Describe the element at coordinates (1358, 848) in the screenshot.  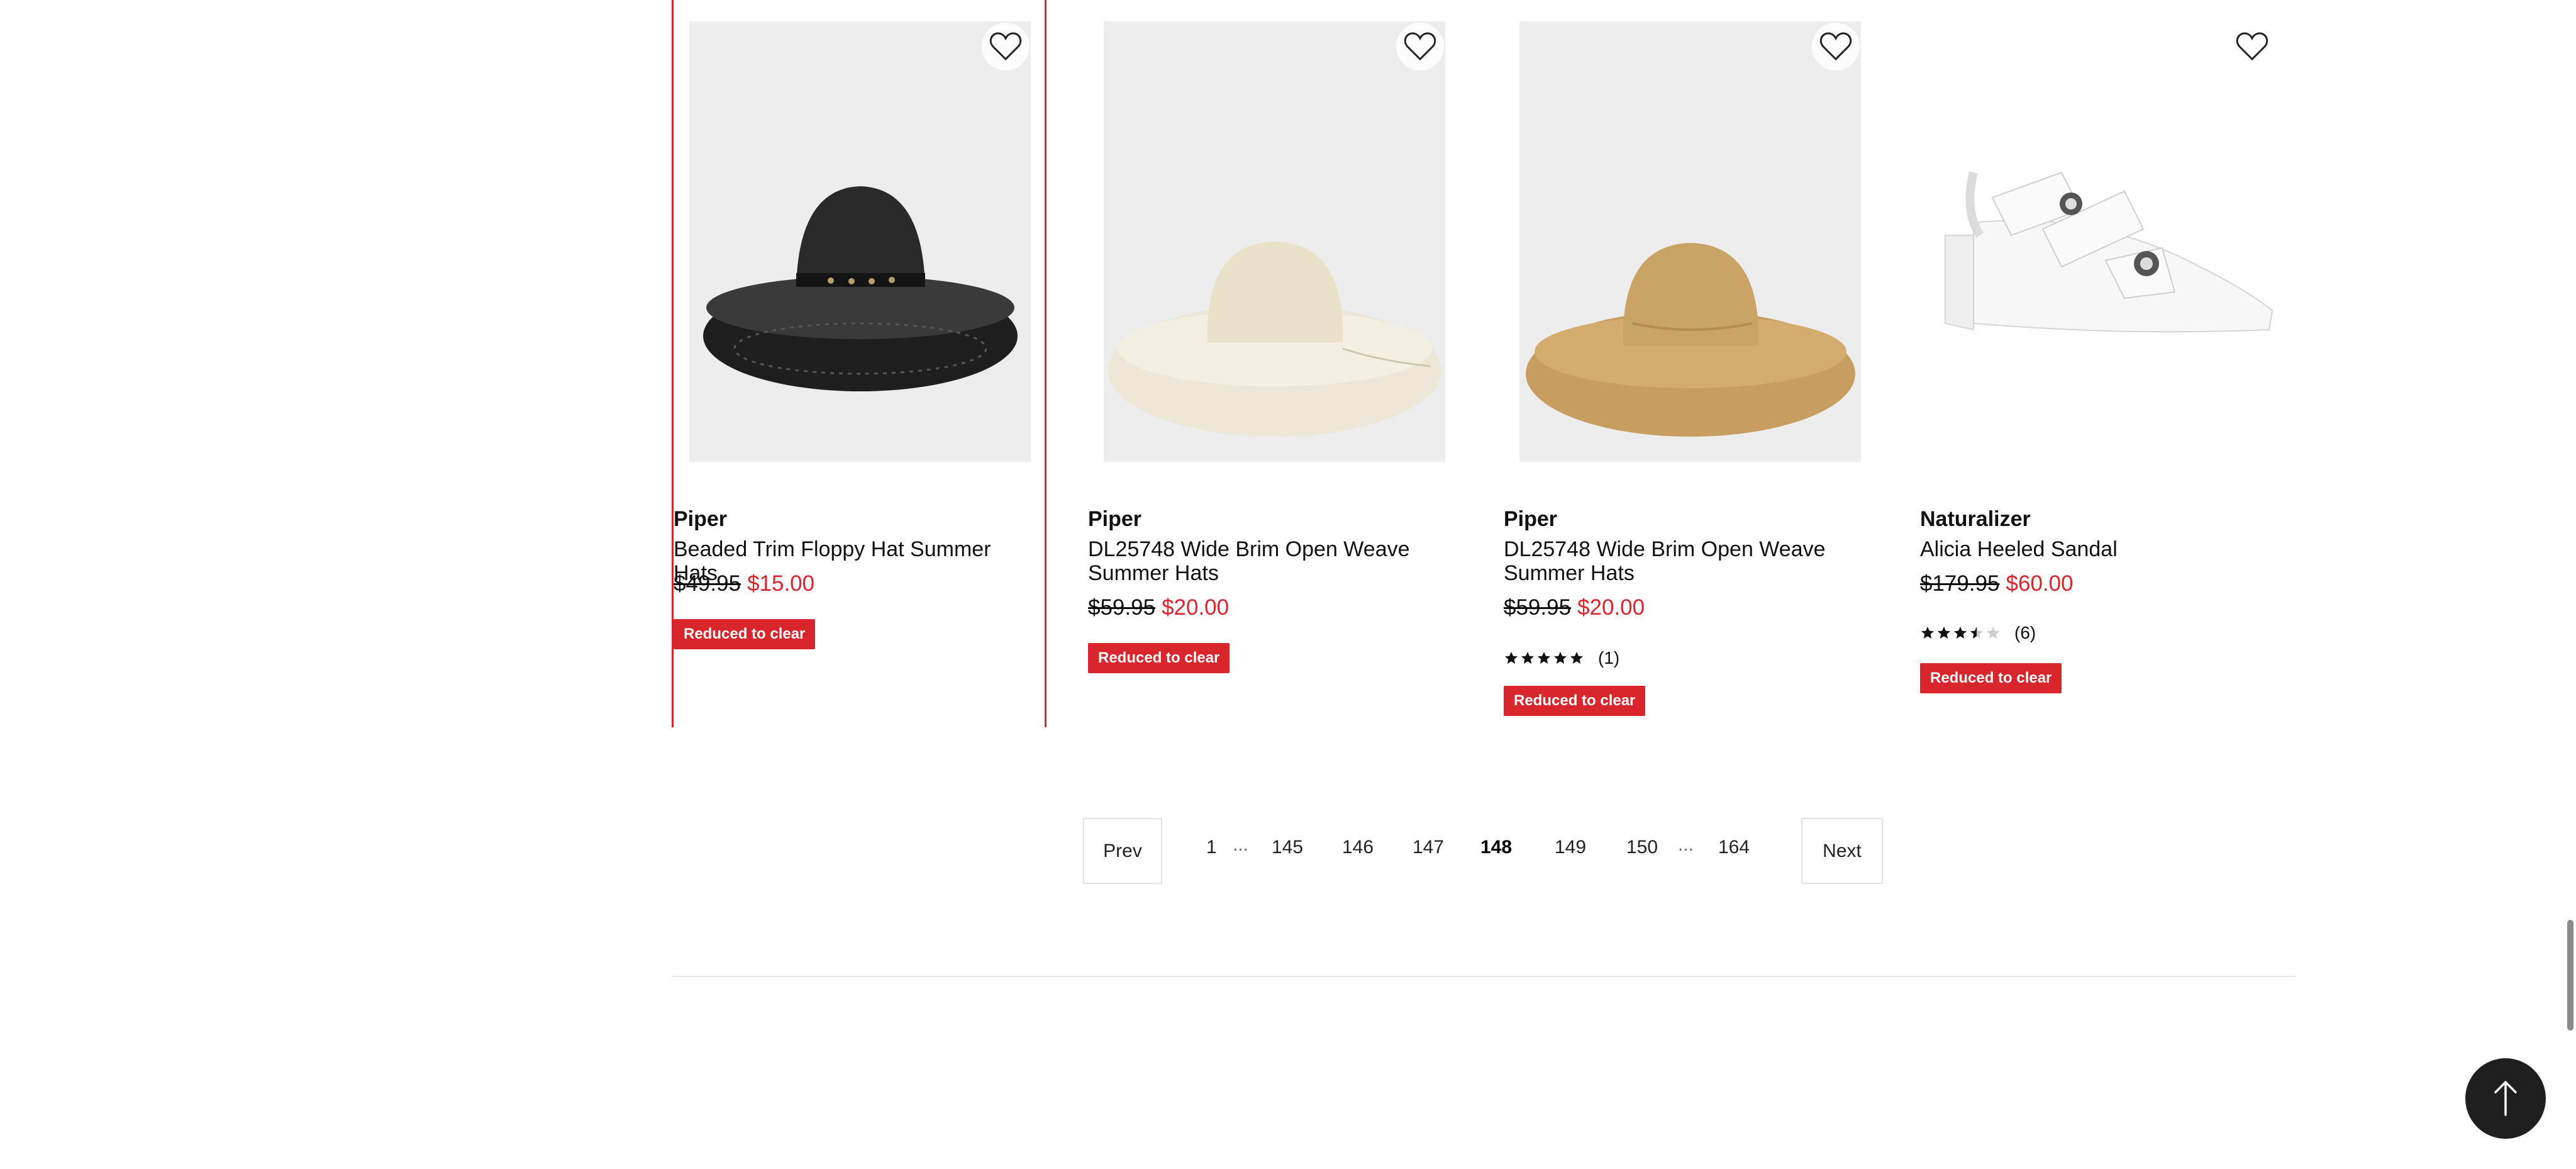
I see `page-link-146: 146` at that location.